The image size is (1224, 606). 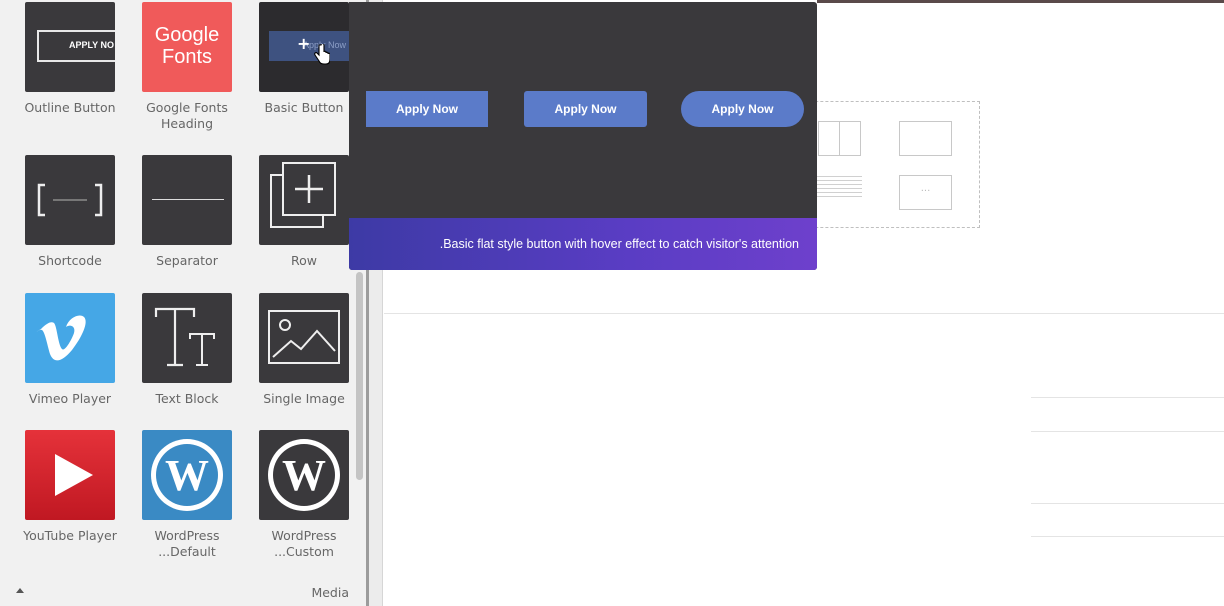 I want to click on basic-button-thumbnail: Apply Now +, so click(x=304, y=47).